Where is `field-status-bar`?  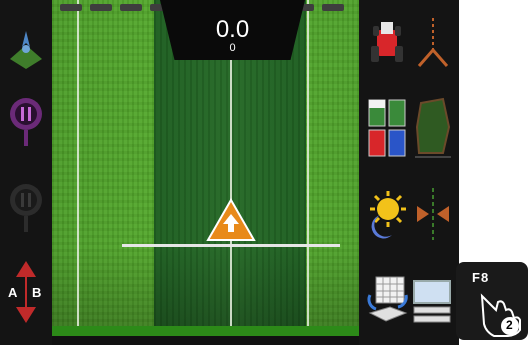 field-status-bar is located at coordinates (205, 331).